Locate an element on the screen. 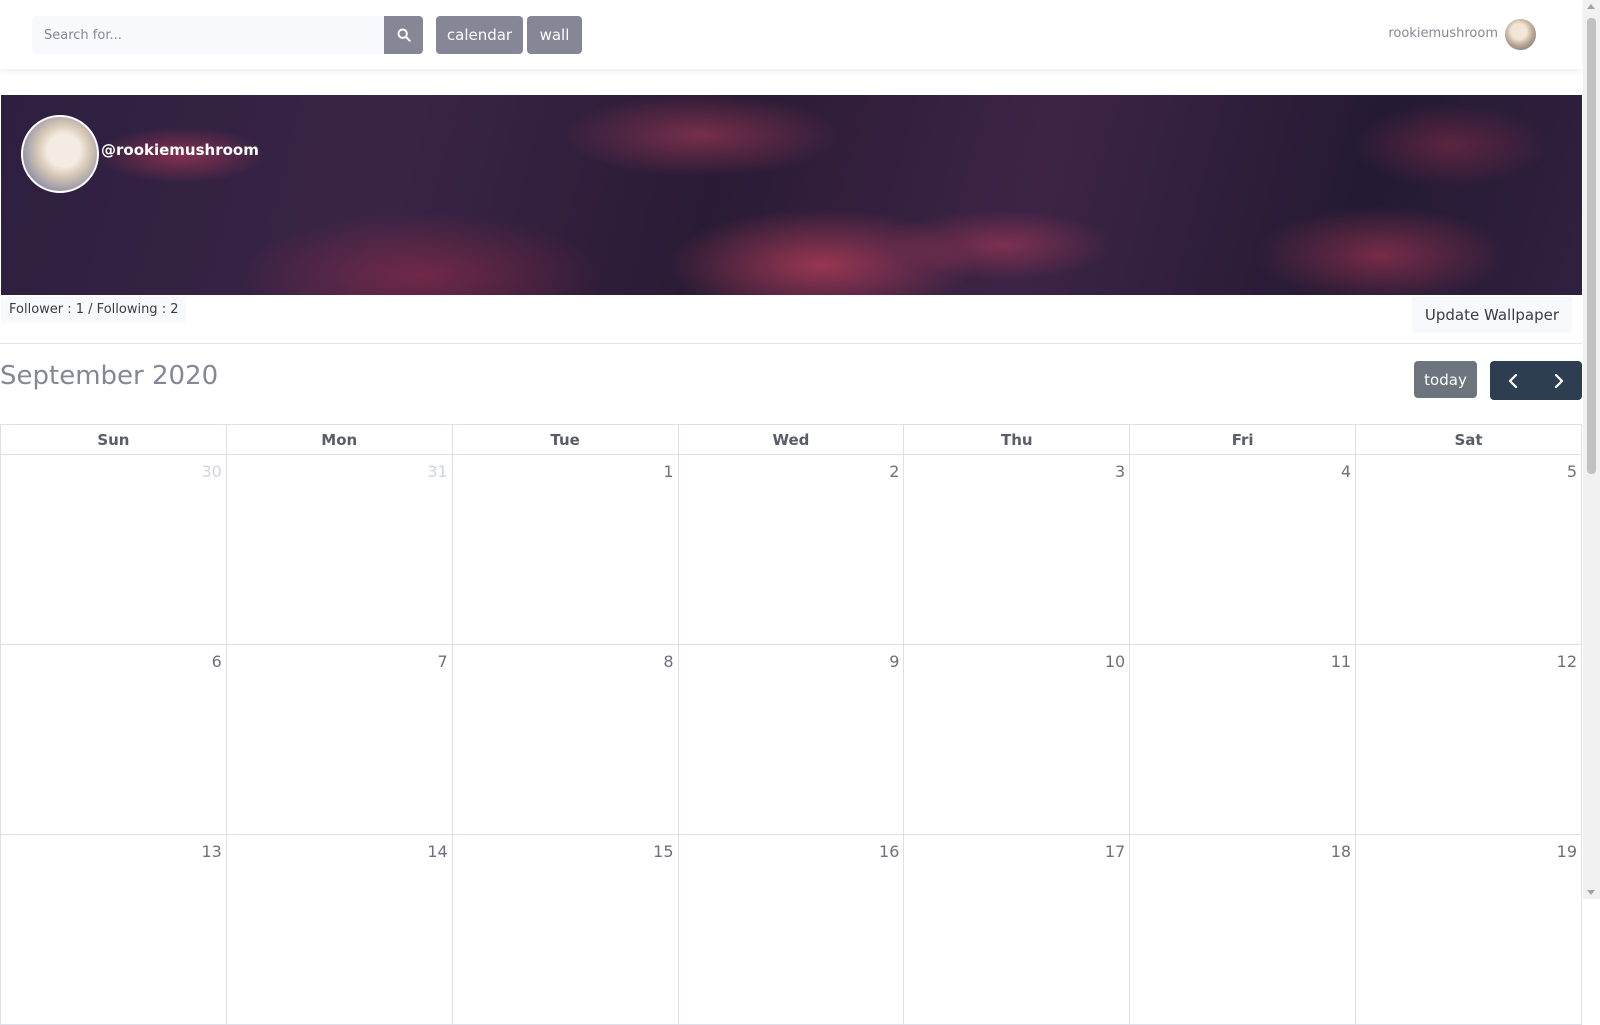 The height and width of the screenshot is (1025, 1600). day-number: 8 is located at coordinates (670, 658).